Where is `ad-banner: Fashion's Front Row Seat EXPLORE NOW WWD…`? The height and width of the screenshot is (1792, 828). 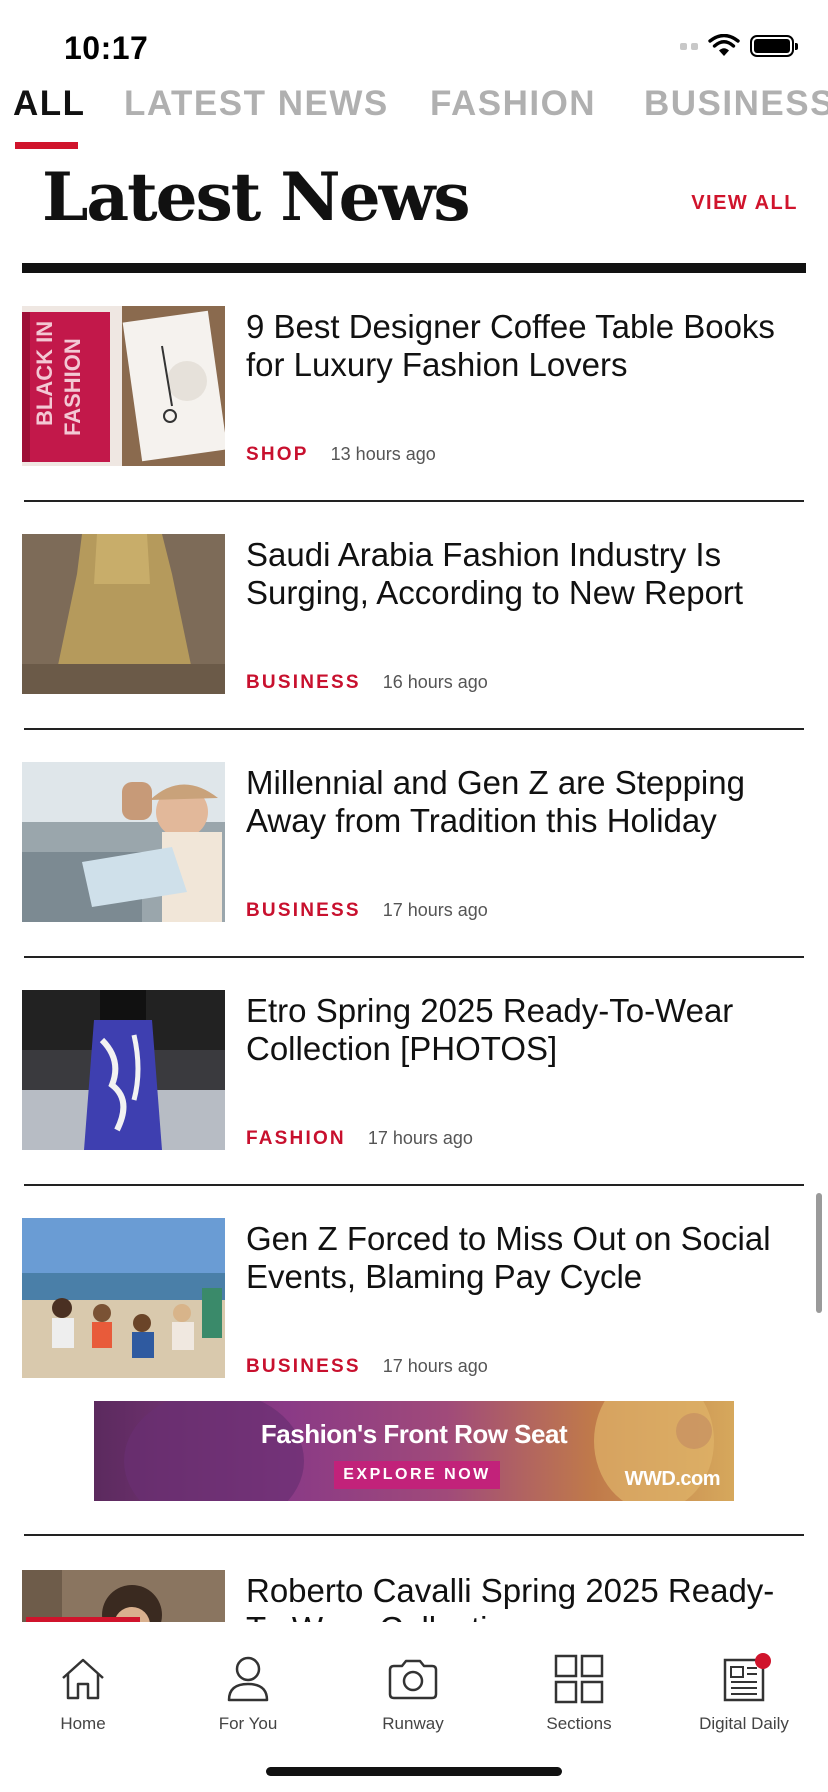
ad-banner: Fashion's Front Row Seat EXPLORE NOW WWD… is located at coordinates (414, 1451).